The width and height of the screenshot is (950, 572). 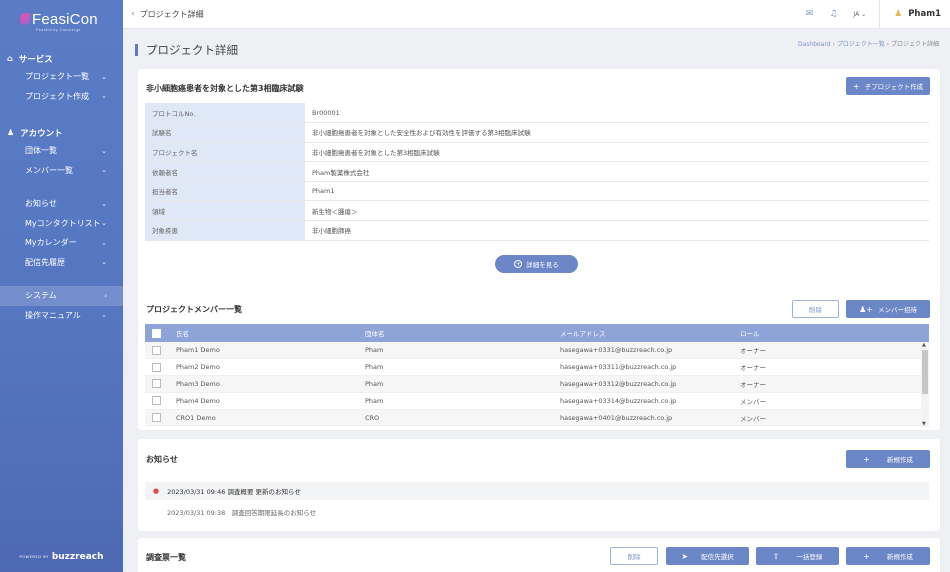 I want to click on scroll-up-icon: ▲, so click(x=924, y=345).